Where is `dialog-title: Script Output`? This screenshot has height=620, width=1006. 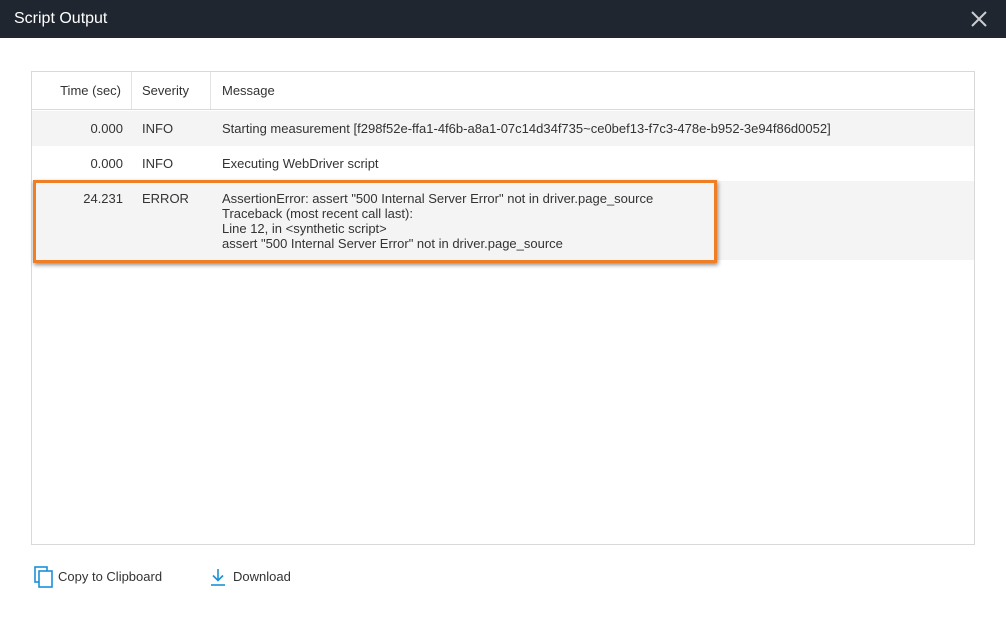 dialog-title: Script Output is located at coordinates (61, 18).